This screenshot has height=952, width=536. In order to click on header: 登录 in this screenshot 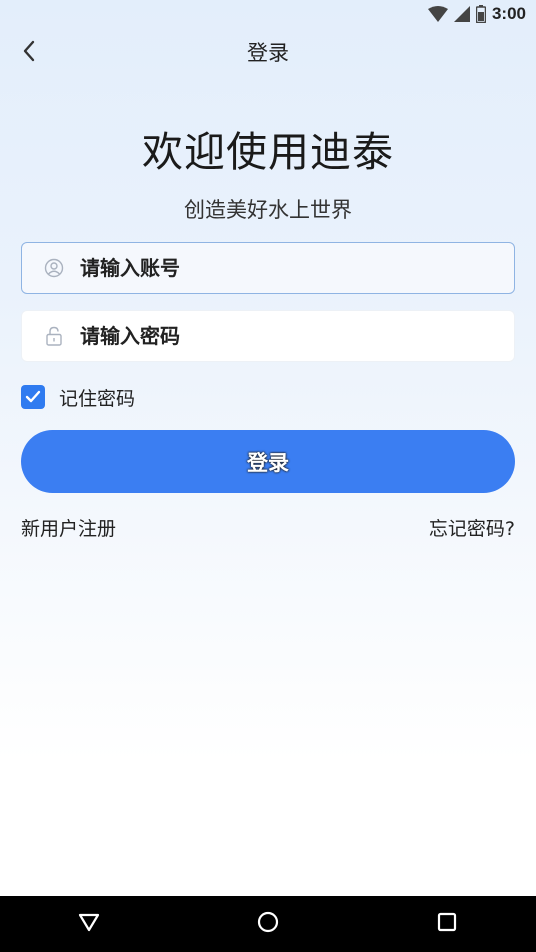, I will do `click(268, 53)`.